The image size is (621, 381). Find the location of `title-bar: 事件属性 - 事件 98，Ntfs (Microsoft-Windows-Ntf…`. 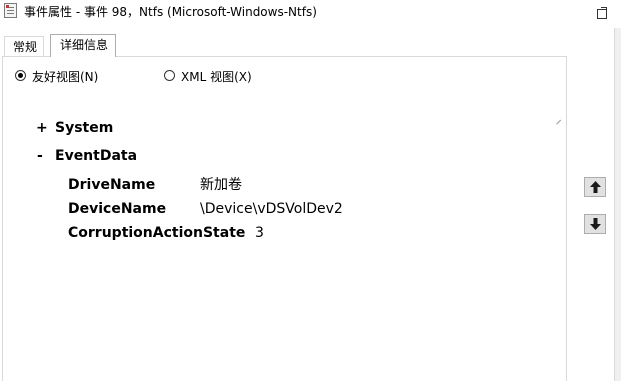

title-bar: 事件属性 - 事件 98，Ntfs (Microsoft-Windows-Ntf… is located at coordinates (310, 11).